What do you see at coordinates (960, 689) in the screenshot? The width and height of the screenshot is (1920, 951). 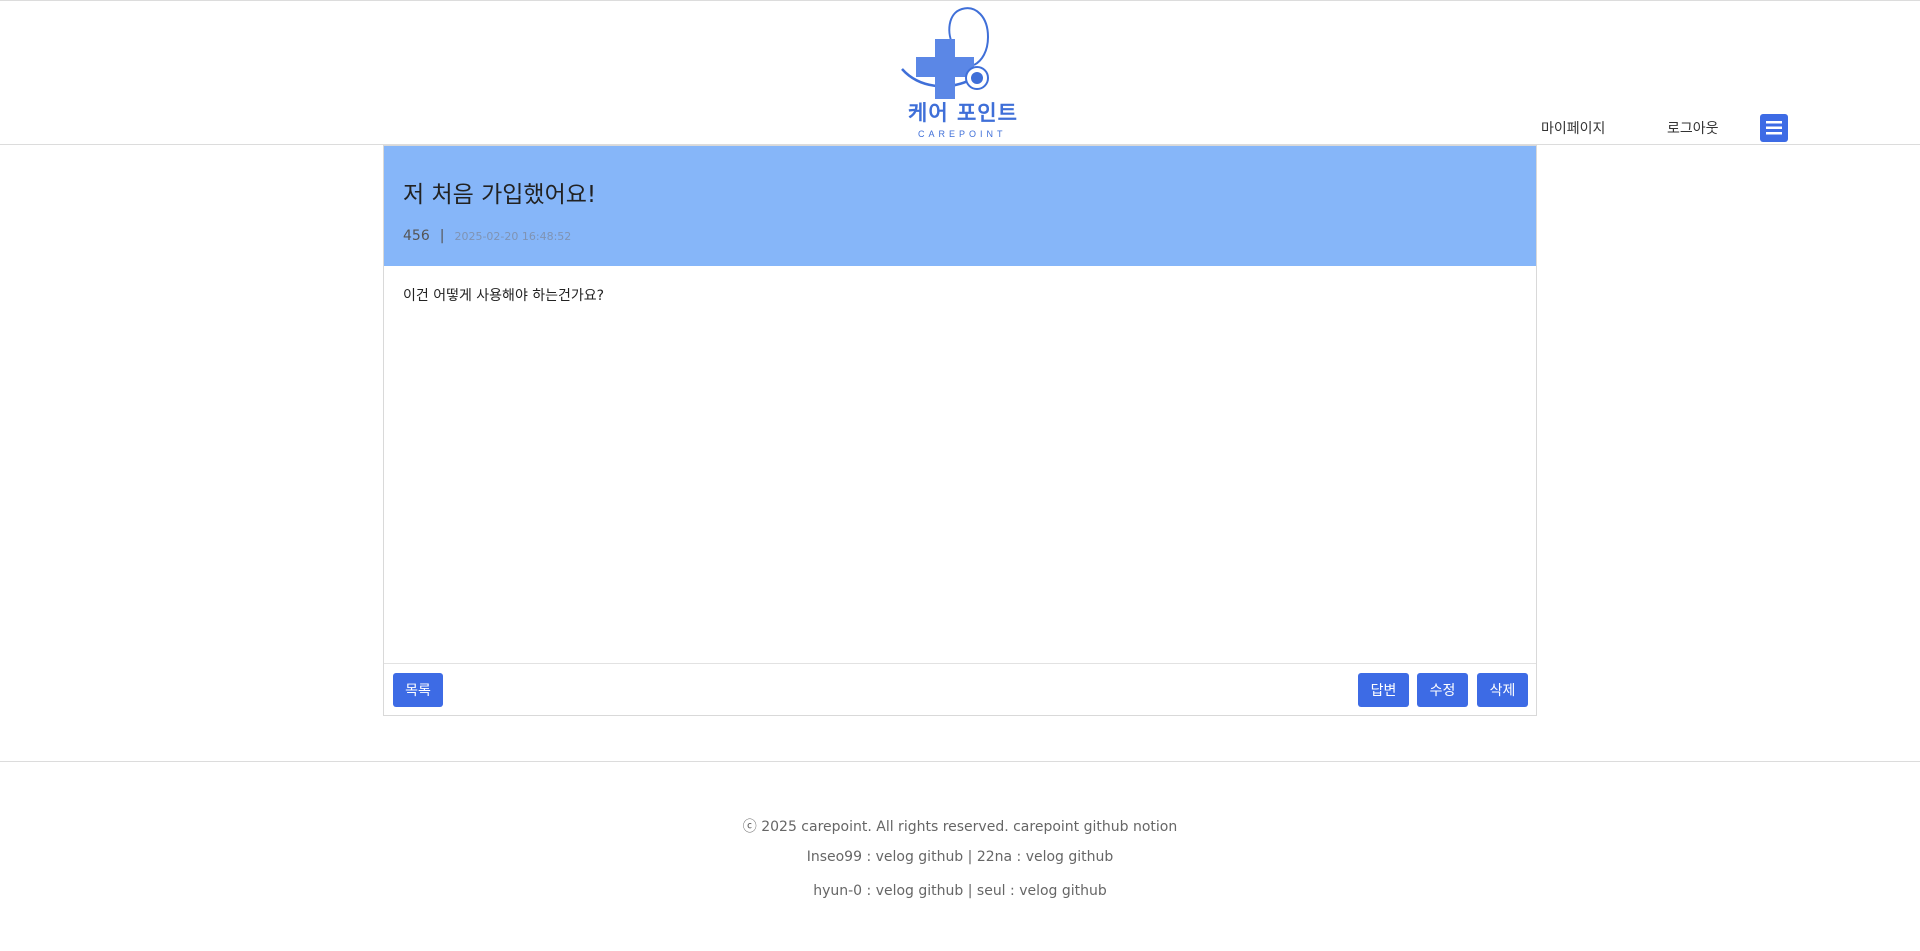 I see `post-actions: 목록 답변 수정 삭제` at bounding box center [960, 689].